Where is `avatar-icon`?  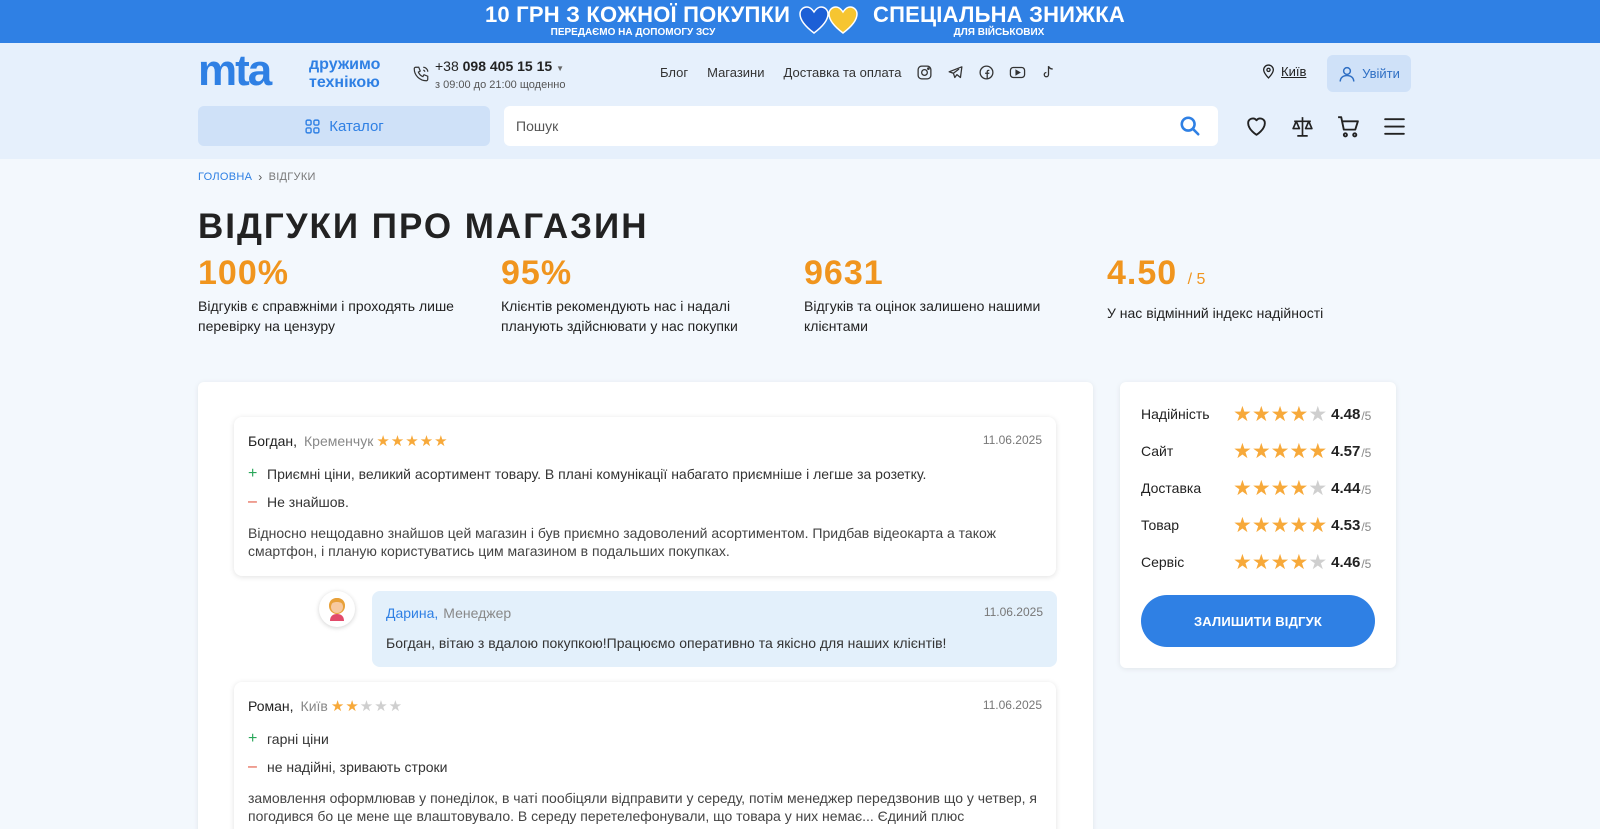 avatar-icon is located at coordinates (337, 609).